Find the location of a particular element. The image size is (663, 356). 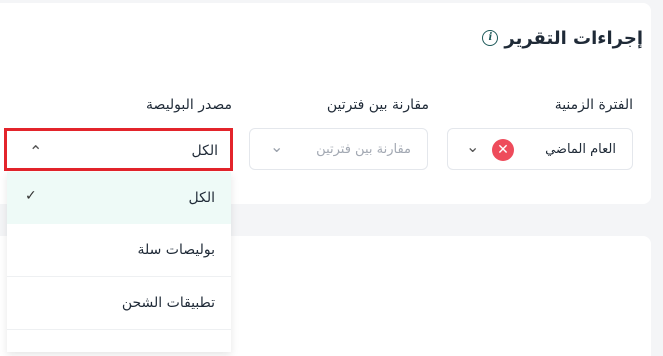

clear-icon: ✕ is located at coordinates (503, 150).